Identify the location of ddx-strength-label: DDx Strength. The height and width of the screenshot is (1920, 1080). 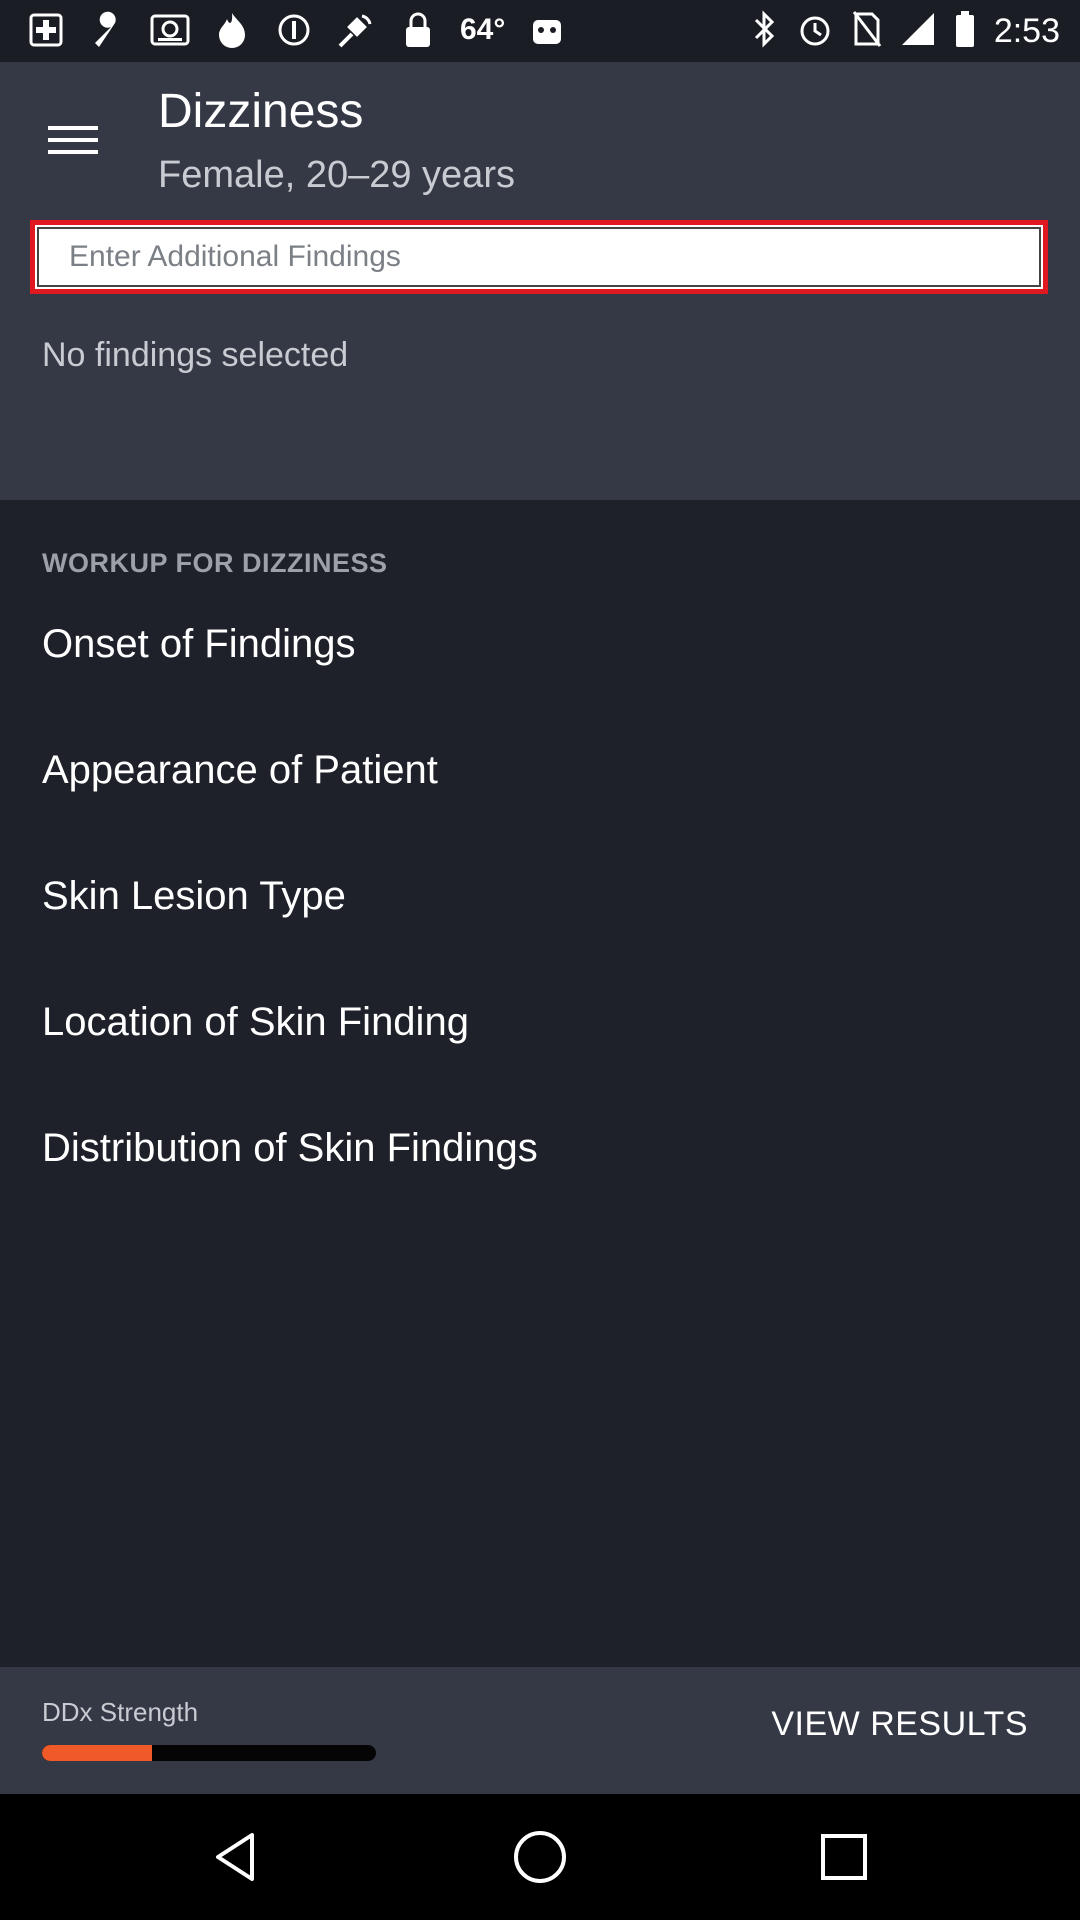
(120, 1712).